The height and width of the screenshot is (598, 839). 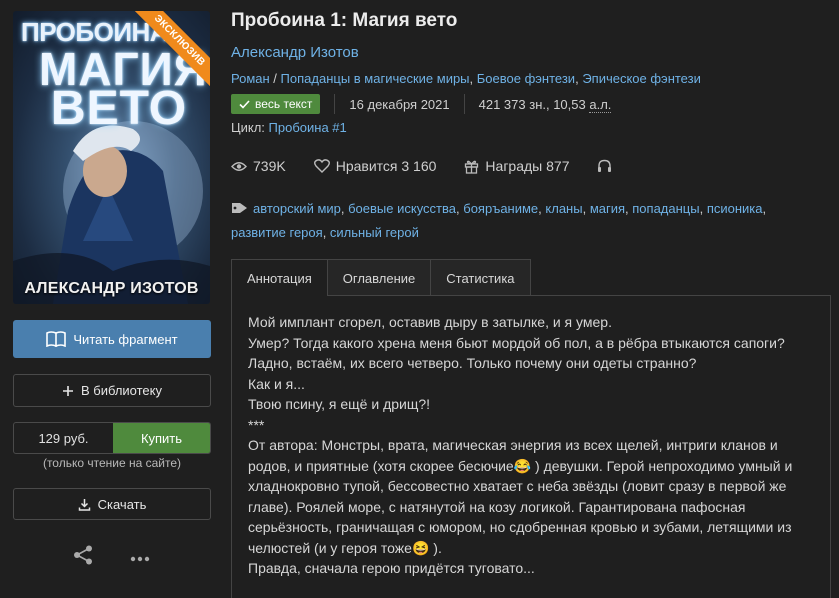 What do you see at coordinates (366, 166) in the screenshot?
I see `likes-label: Нравится` at bounding box center [366, 166].